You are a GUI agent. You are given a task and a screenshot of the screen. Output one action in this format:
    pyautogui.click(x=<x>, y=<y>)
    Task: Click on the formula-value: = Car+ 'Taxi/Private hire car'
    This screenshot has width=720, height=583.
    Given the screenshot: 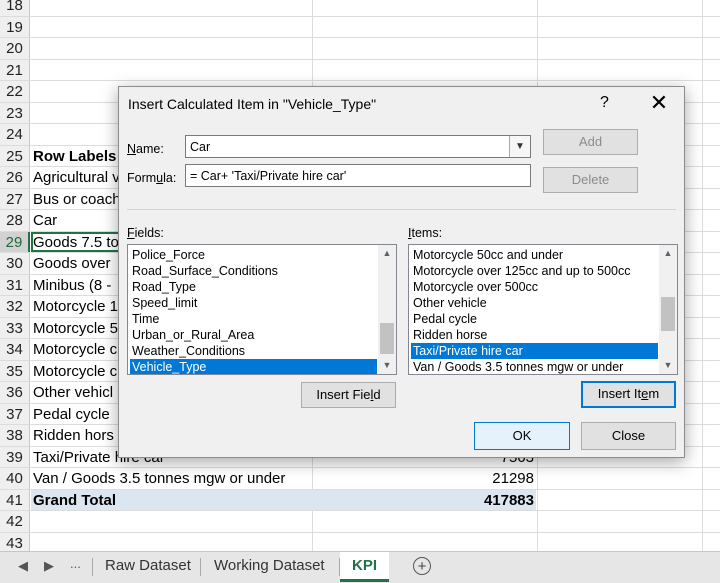 What is the action you would take?
    pyautogui.click(x=268, y=176)
    